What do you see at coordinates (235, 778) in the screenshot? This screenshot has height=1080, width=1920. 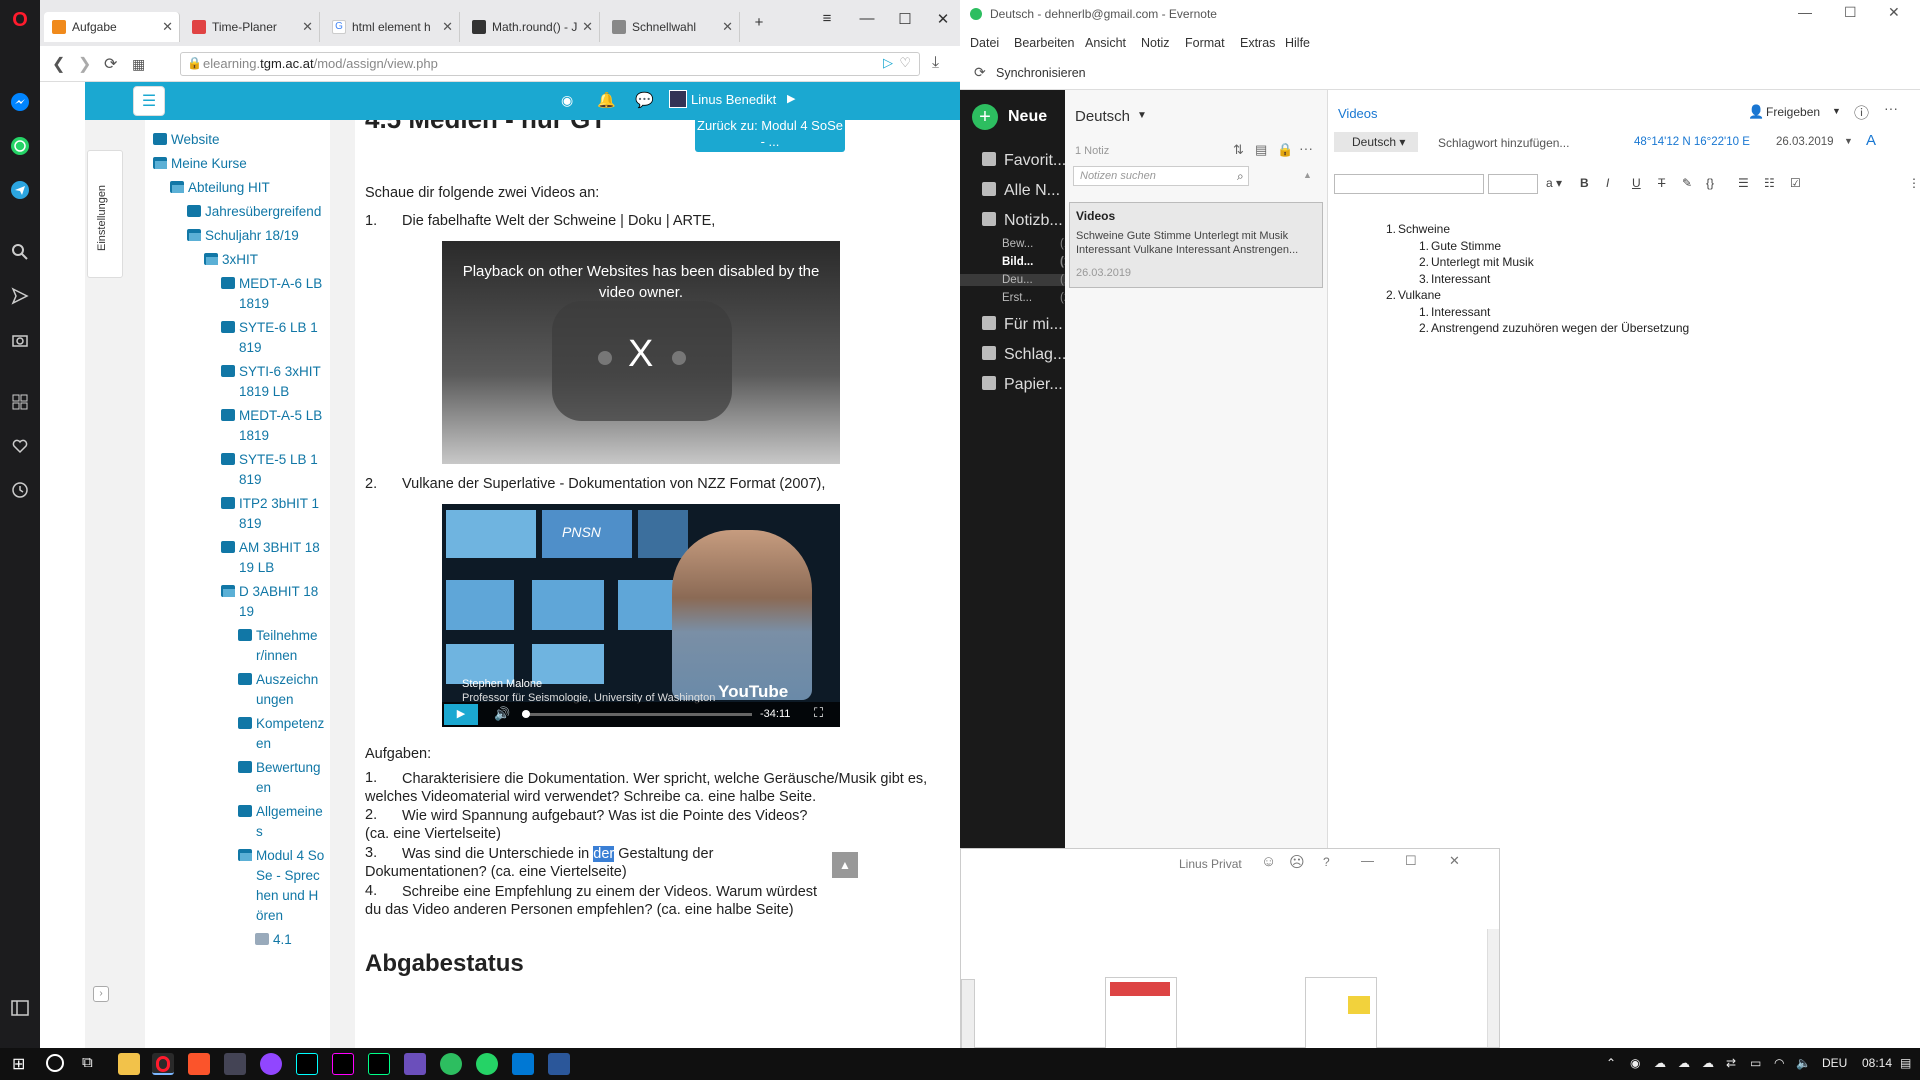 I see `nav-tree-item: Bewertungen` at bounding box center [235, 778].